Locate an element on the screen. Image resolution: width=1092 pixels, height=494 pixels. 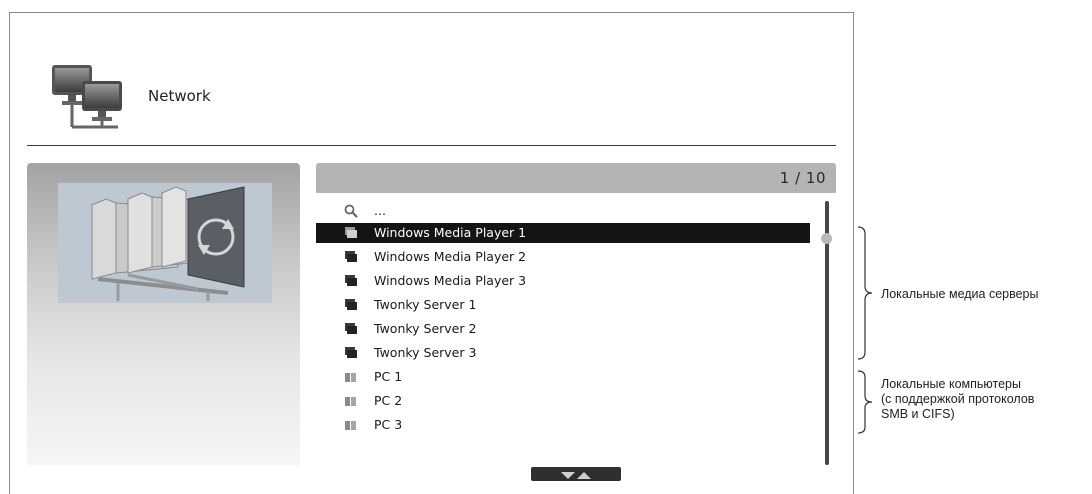
list-item-label: PC 1 is located at coordinates (388, 376).